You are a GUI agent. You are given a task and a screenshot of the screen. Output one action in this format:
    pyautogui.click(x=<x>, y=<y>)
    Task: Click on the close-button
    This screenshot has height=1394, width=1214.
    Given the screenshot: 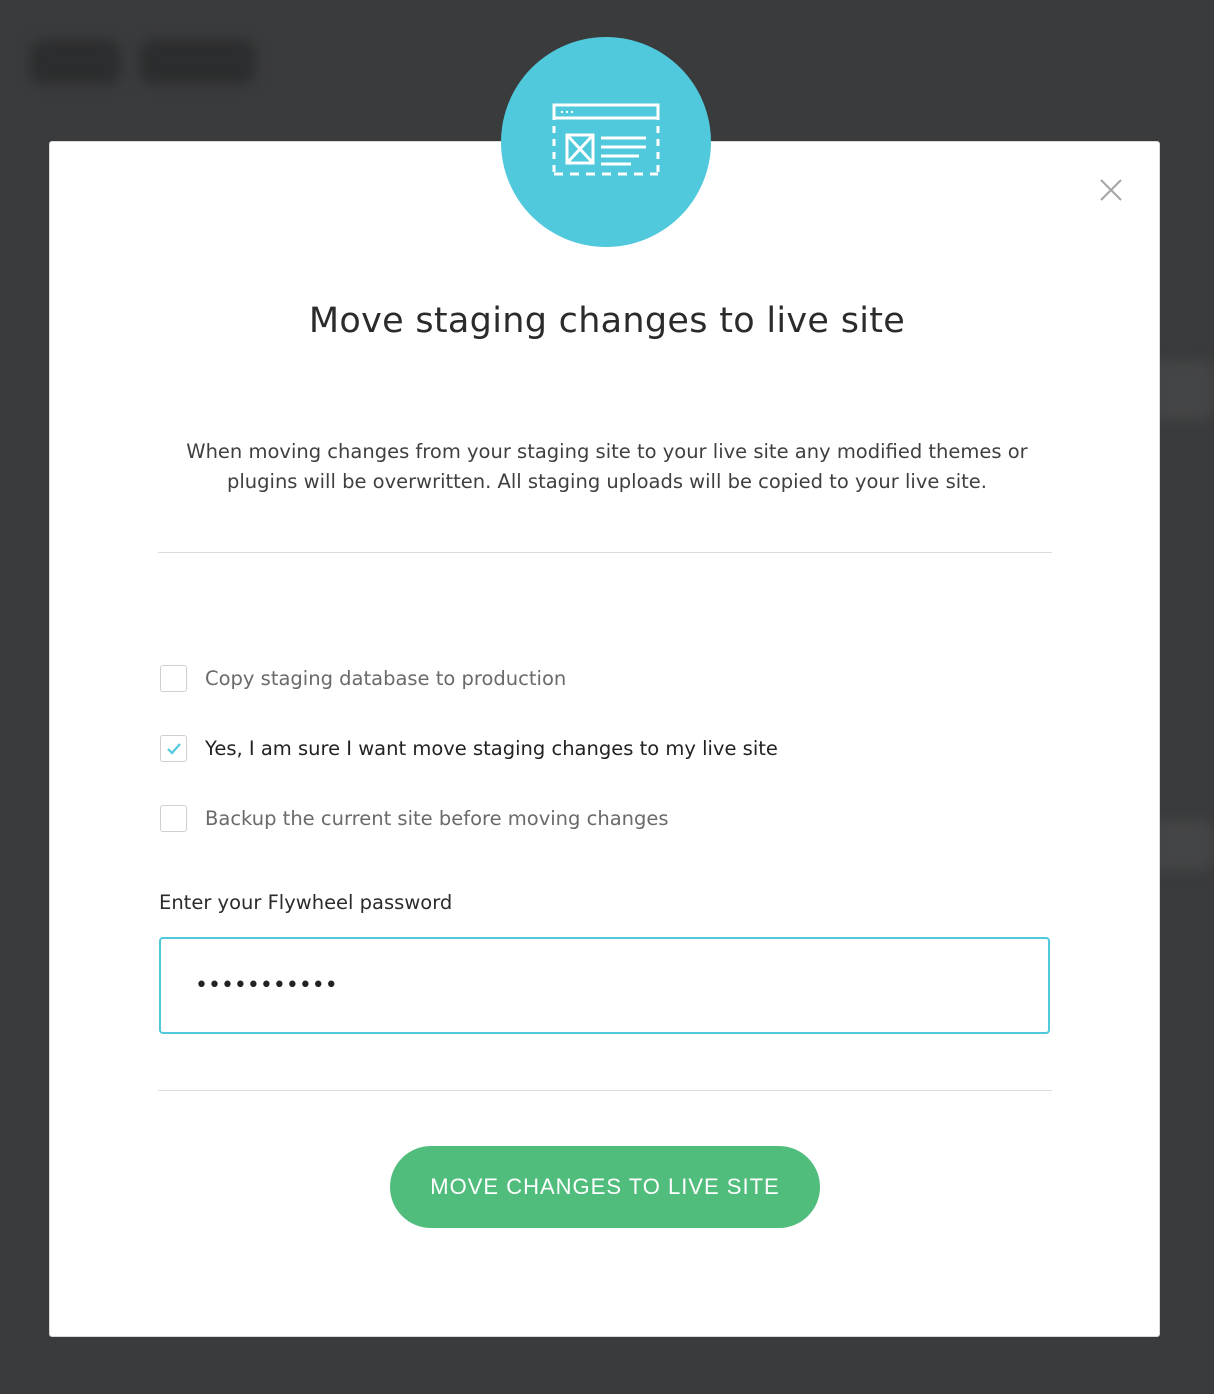 What is the action you would take?
    pyautogui.click(x=1111, y=190)
    